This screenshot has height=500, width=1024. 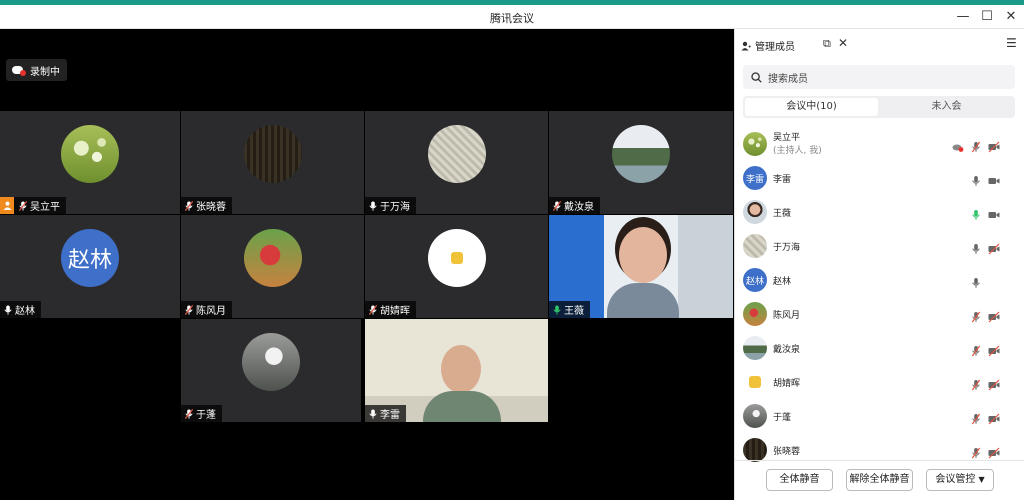 I want to click on participant-name: 李雷, so click(x=390, y=415).